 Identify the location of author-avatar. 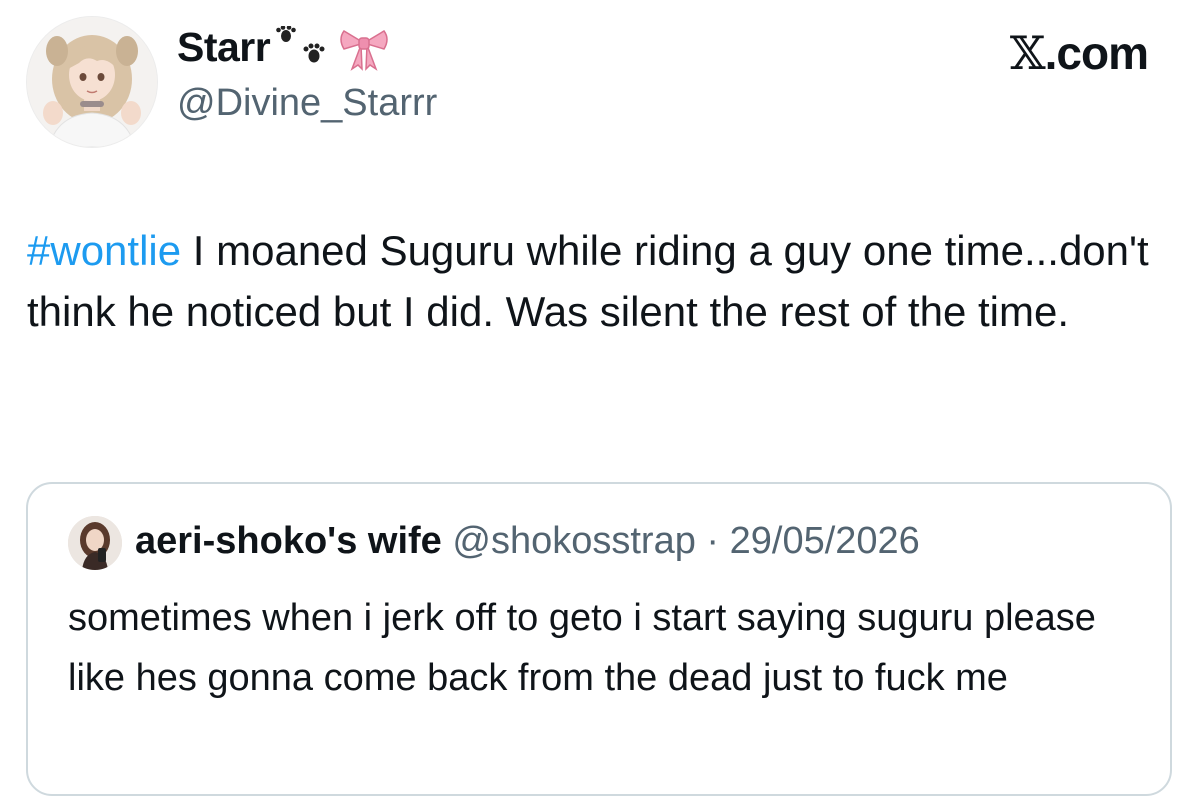
(92, 82).